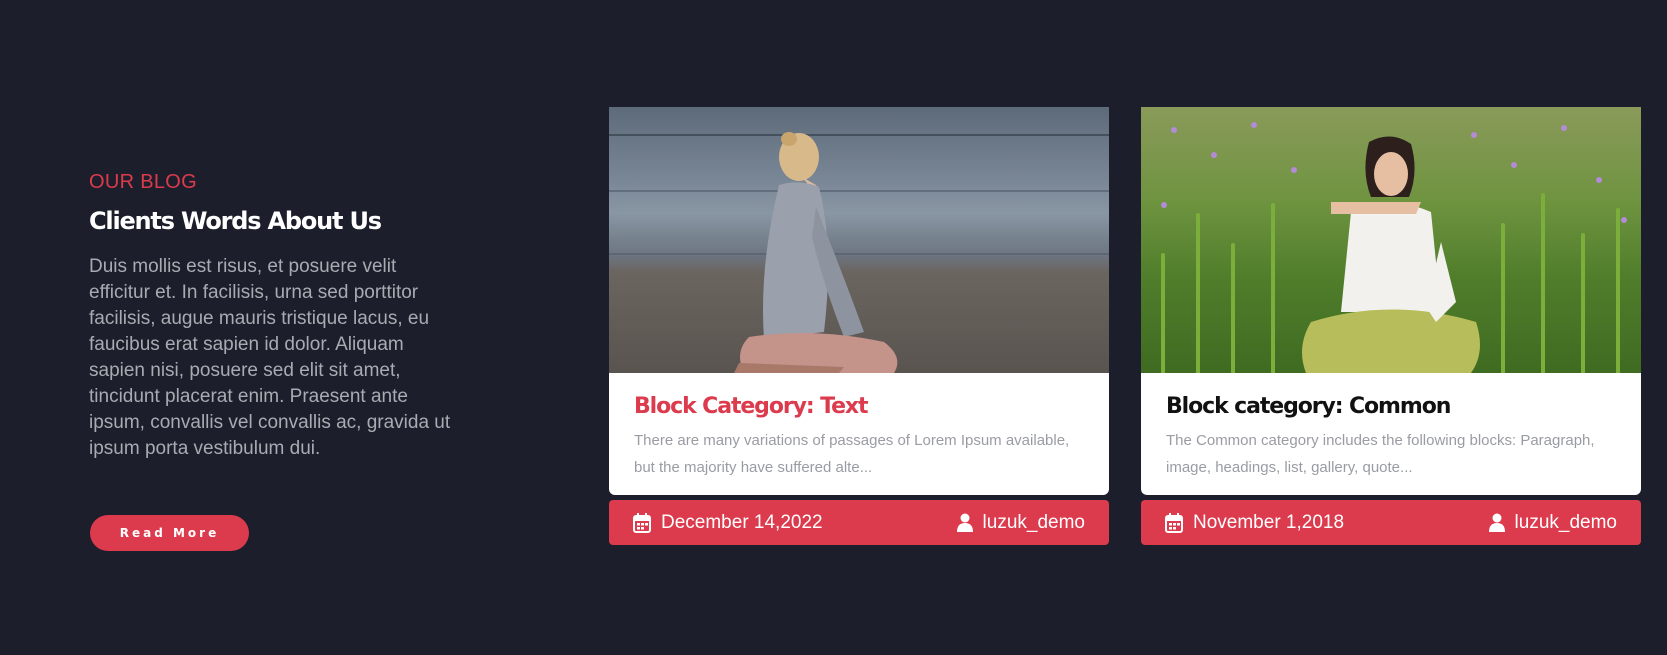 This screenshot has height=655, width=1667. Describe the element at coordinates (235, 221) in the screenshot. I see `section-heading: Clients Words About Us` at that location.